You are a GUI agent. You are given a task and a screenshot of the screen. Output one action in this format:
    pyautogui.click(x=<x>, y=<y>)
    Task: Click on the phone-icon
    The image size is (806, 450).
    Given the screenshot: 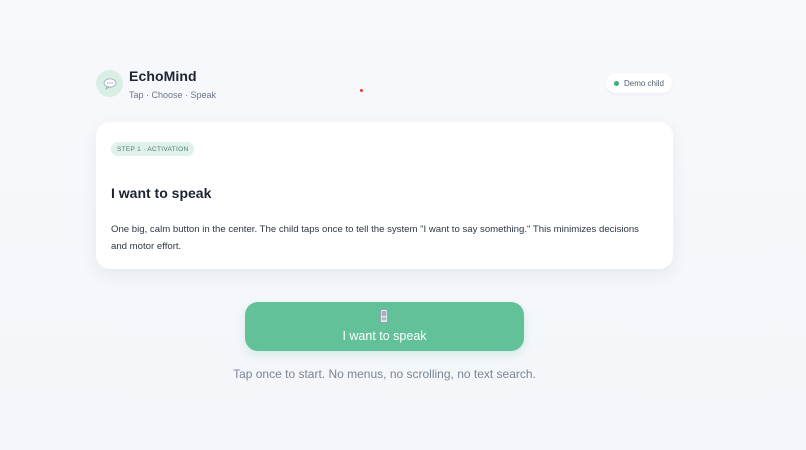 What is the action you would take?
    pyautogui.click(x=384, y=317)
    